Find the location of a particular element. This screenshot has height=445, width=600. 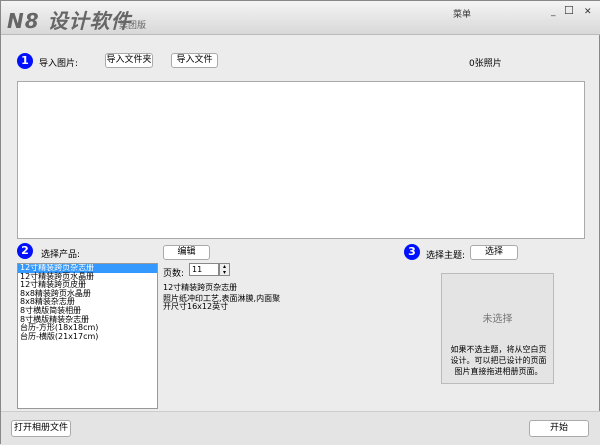

edit-button: 编辑 is located at coordinates (186, 252).